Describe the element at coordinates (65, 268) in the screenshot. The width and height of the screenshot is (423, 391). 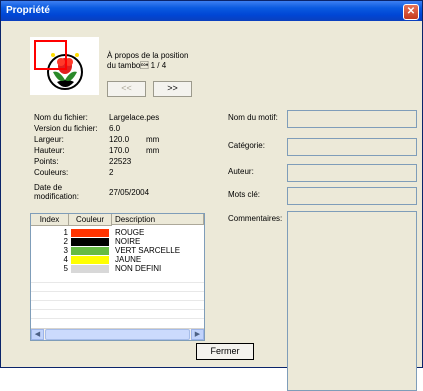
I see `row-index: 5` at that location.